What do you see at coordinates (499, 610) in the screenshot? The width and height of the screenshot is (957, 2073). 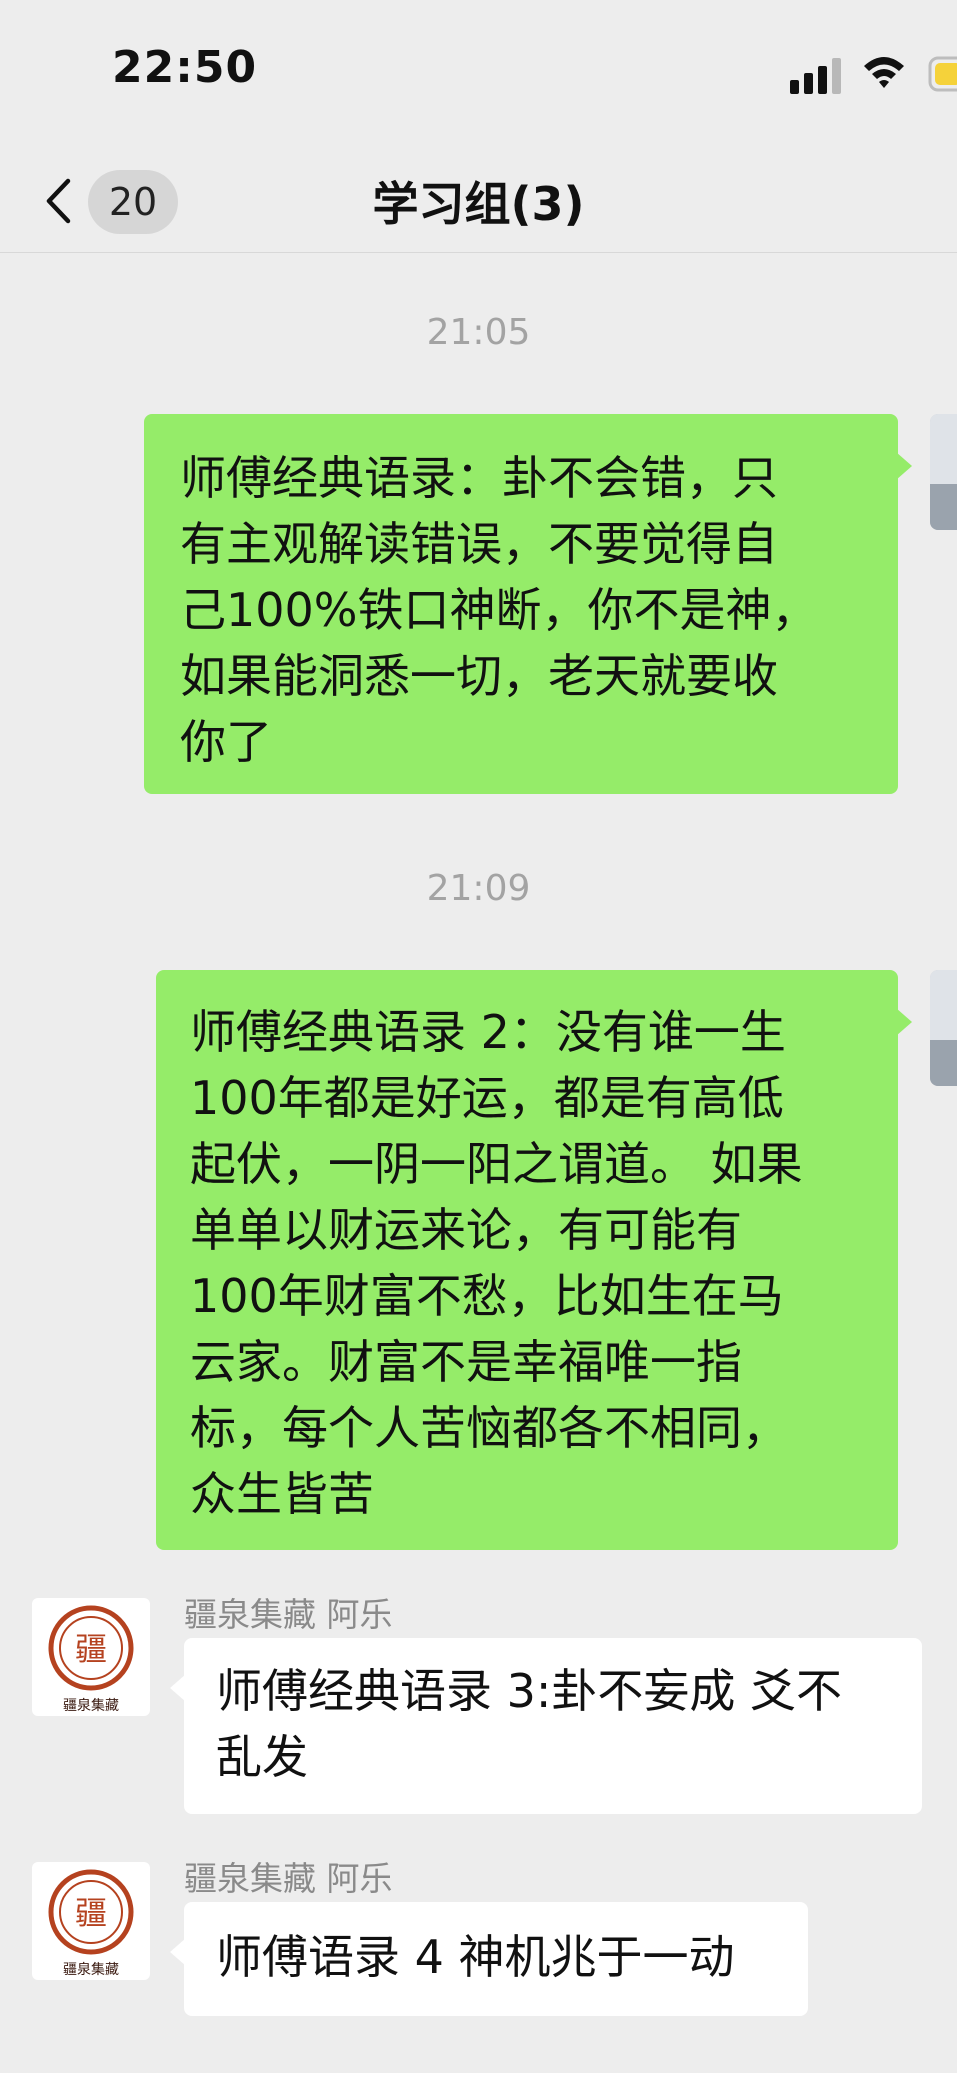 I see `message-line: 己100%铁口神断，你不是神，` at bounding box center [499, 610].